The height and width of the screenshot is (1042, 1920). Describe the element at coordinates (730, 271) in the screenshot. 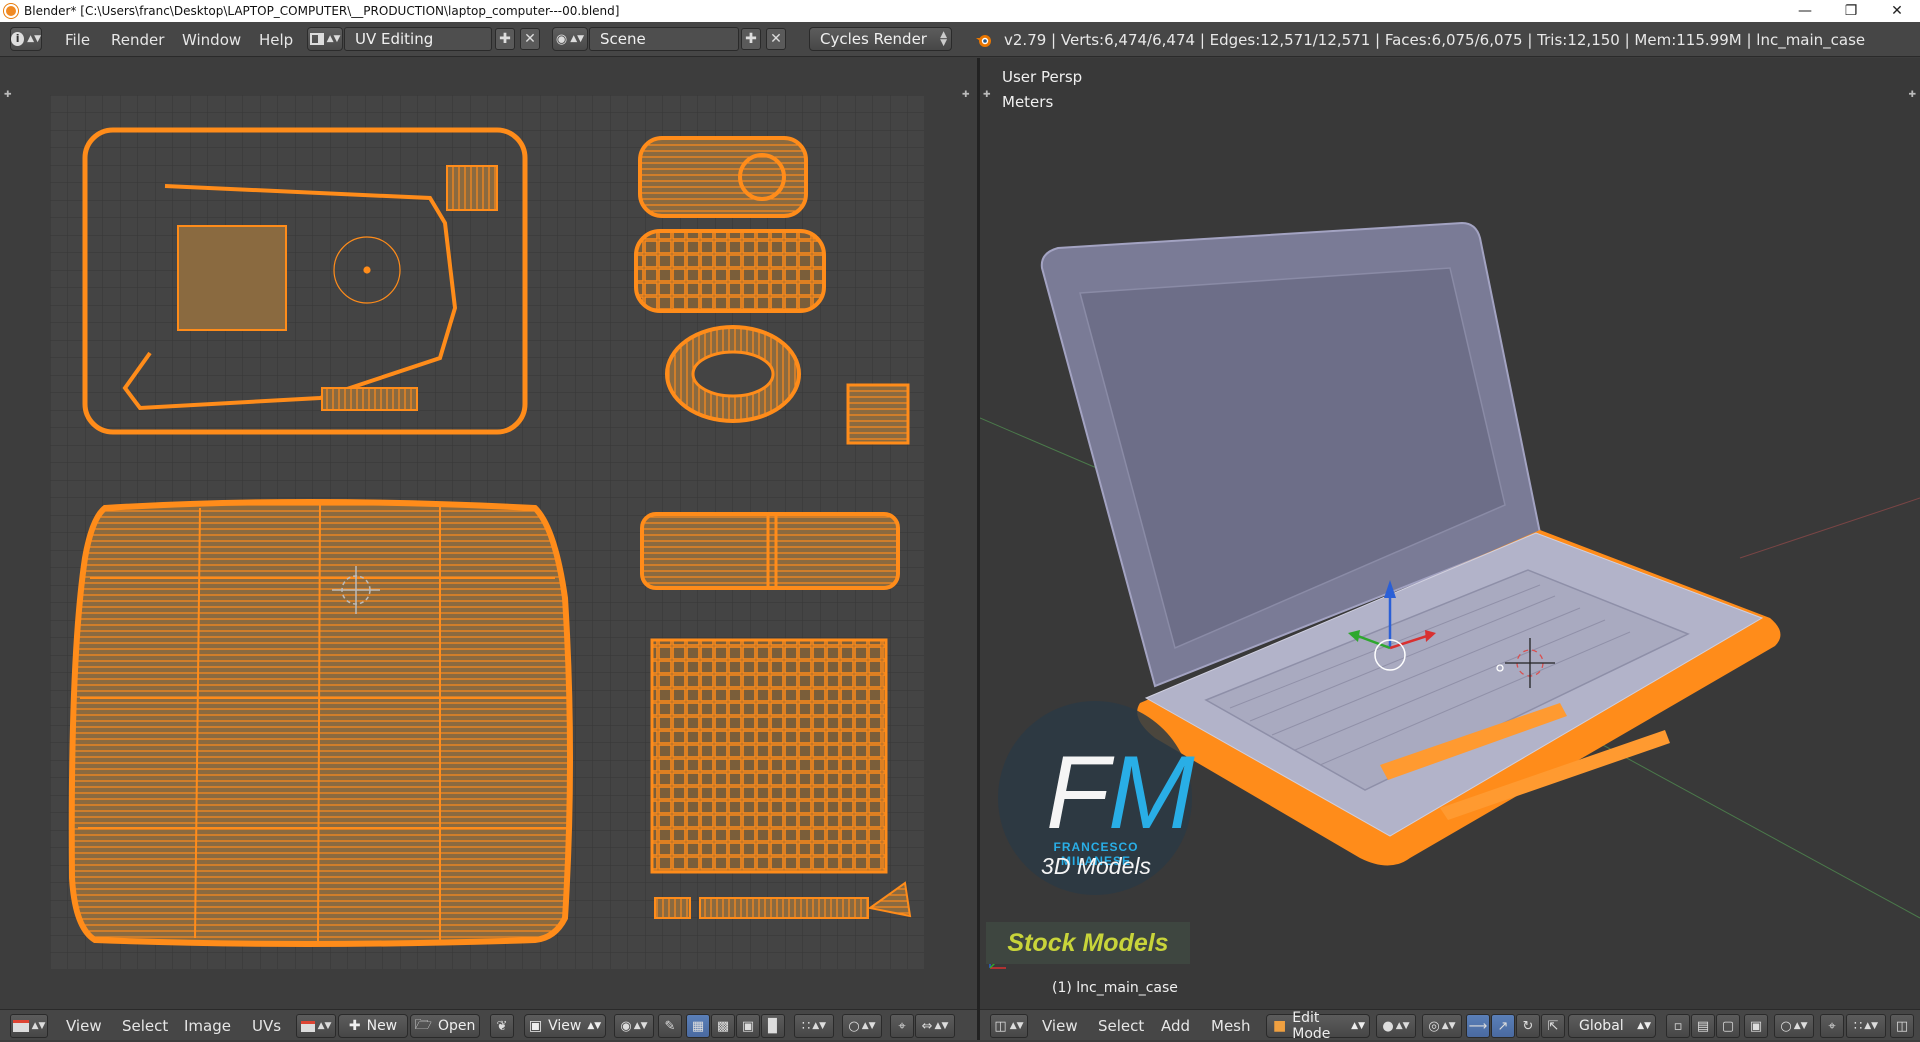

I see `uv-island-vent-panel` at that location.